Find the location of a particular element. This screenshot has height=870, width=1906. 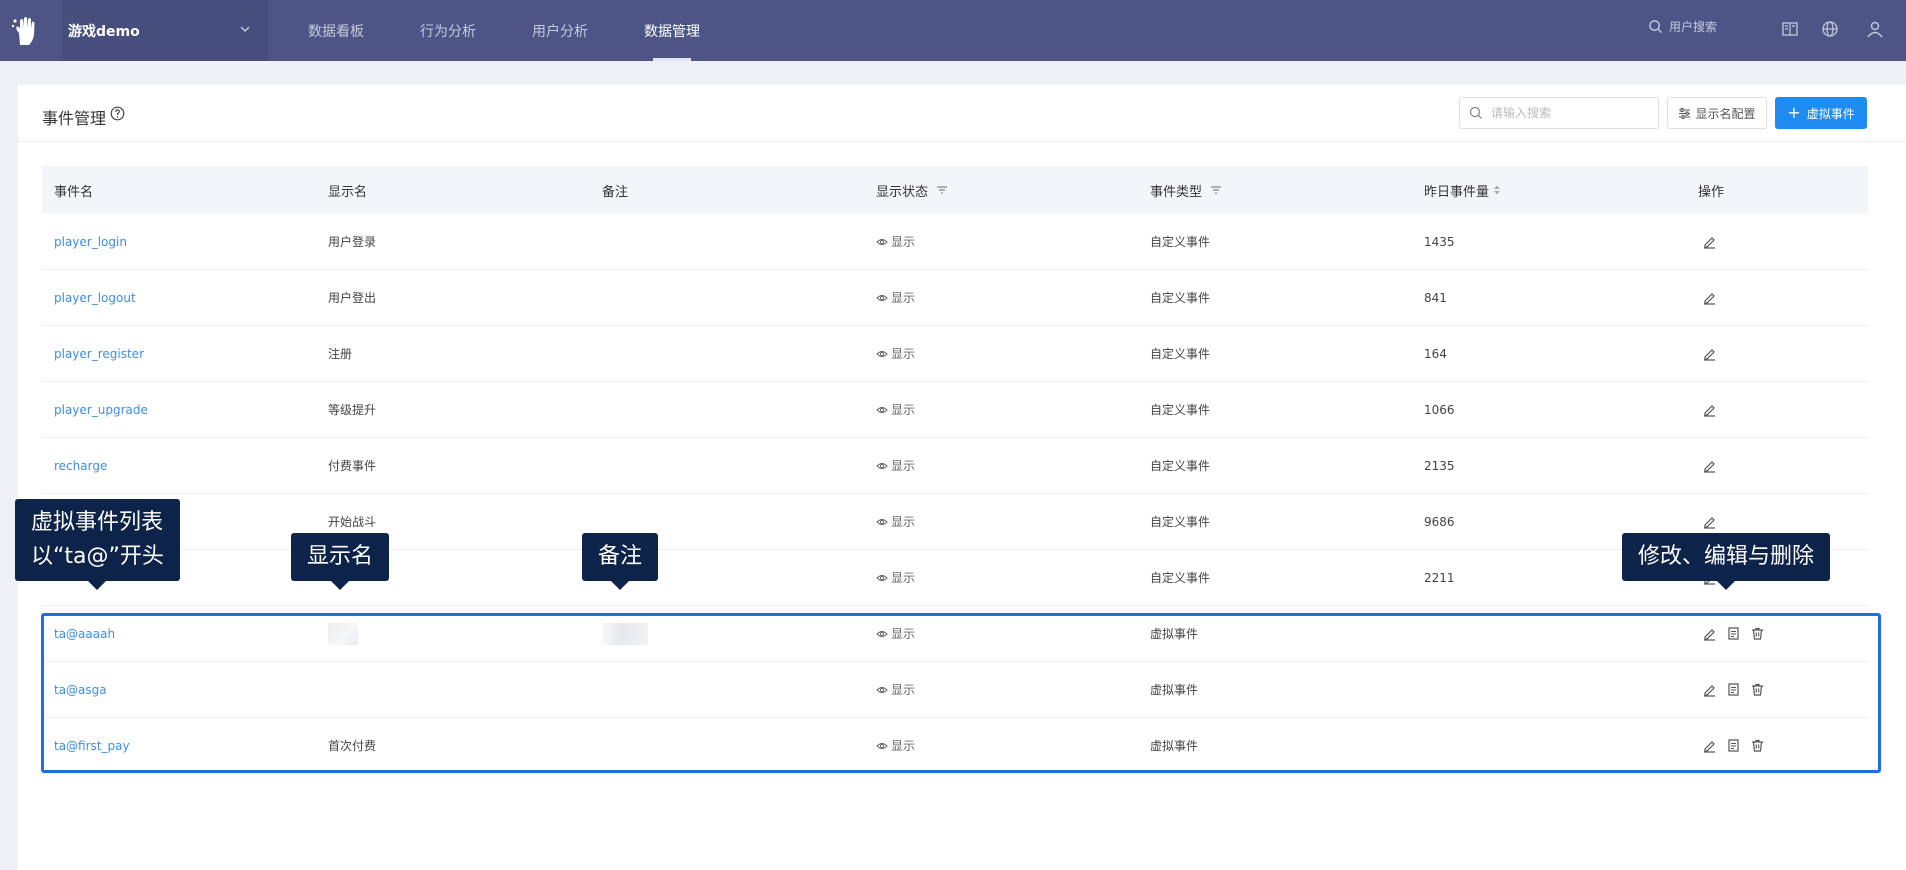

globe-icon is located at coordinates (1830, 29).